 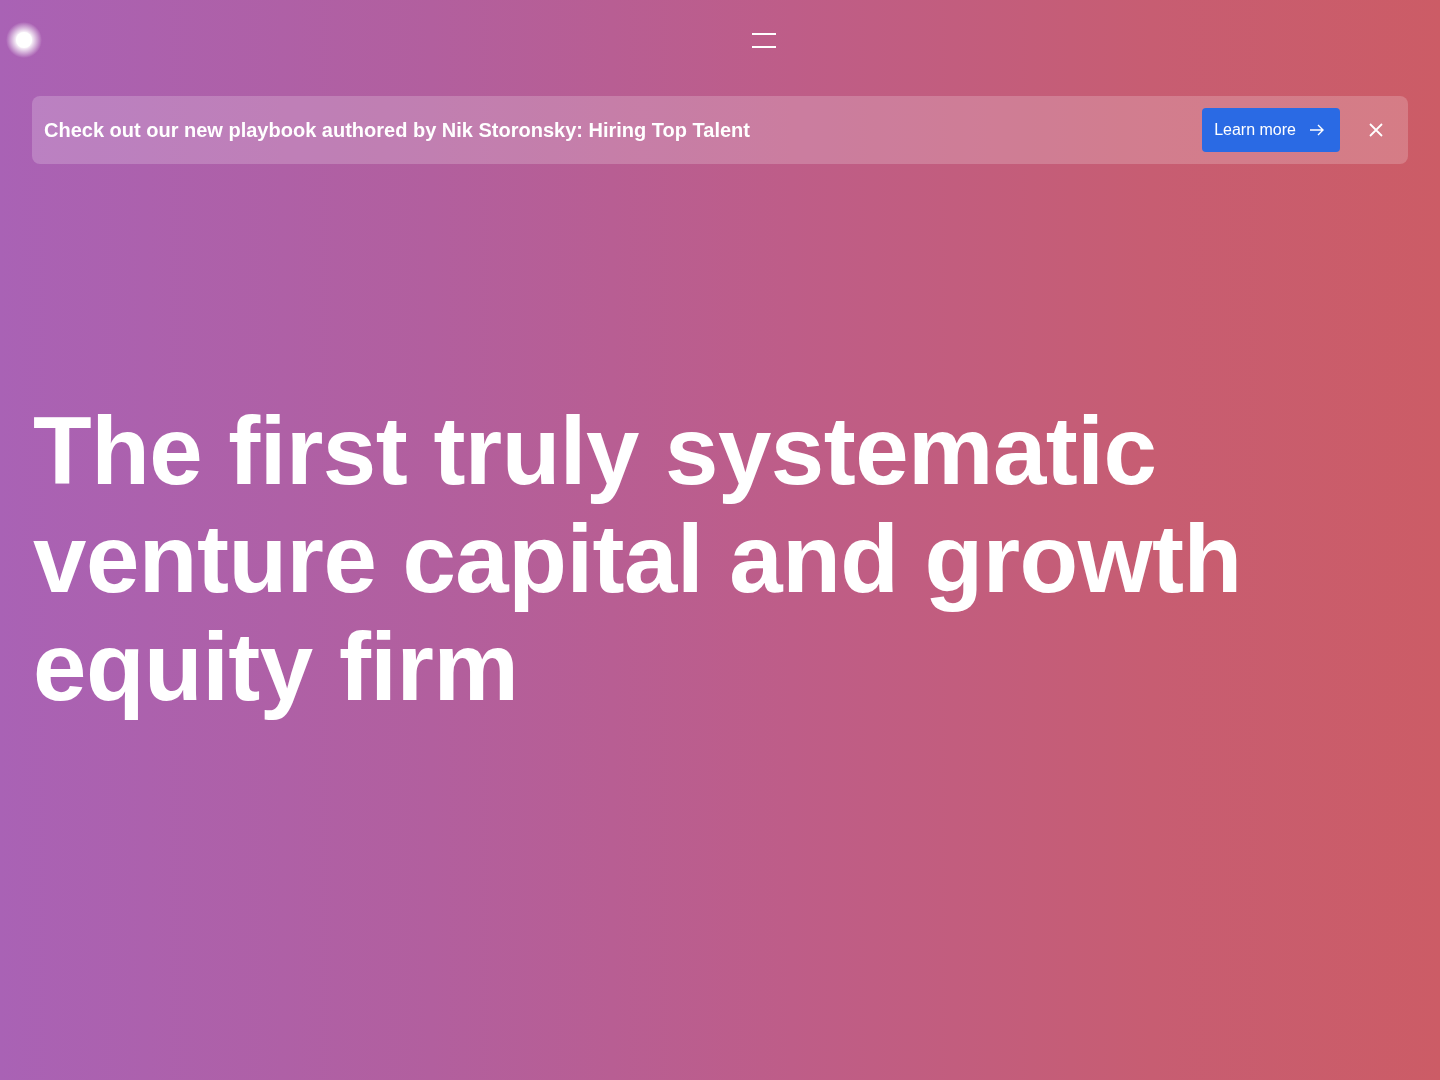 I want to click on learn-more-button: Learn more, so click(x=1271, y=130).